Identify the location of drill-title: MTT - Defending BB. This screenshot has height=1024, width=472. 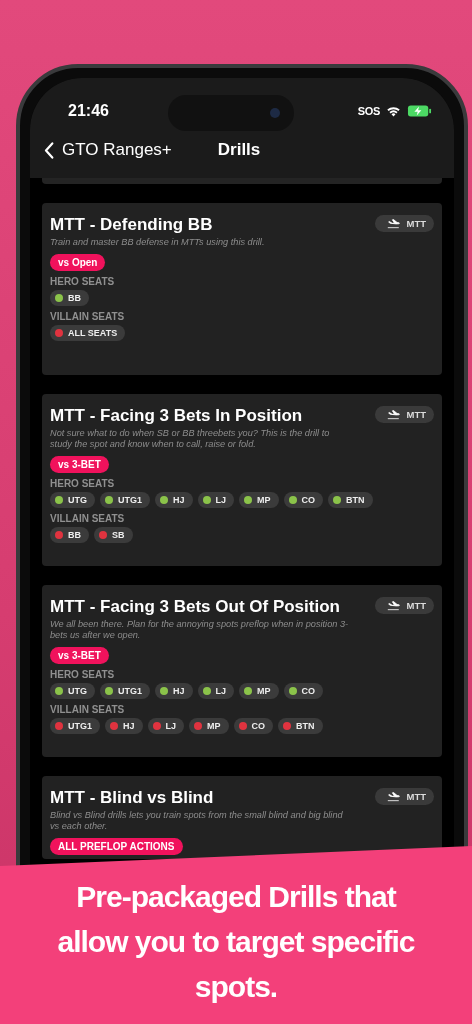
(131, 225).